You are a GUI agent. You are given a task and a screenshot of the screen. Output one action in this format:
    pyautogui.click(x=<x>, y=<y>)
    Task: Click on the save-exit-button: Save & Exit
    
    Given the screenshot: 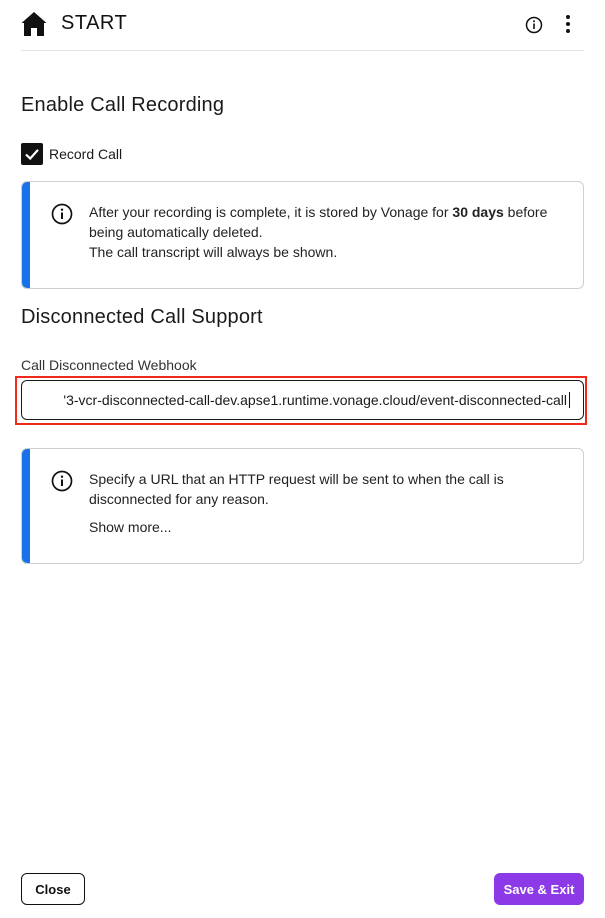 What is the action you would take?
    pyautogui.click(x=539, y=889)
    